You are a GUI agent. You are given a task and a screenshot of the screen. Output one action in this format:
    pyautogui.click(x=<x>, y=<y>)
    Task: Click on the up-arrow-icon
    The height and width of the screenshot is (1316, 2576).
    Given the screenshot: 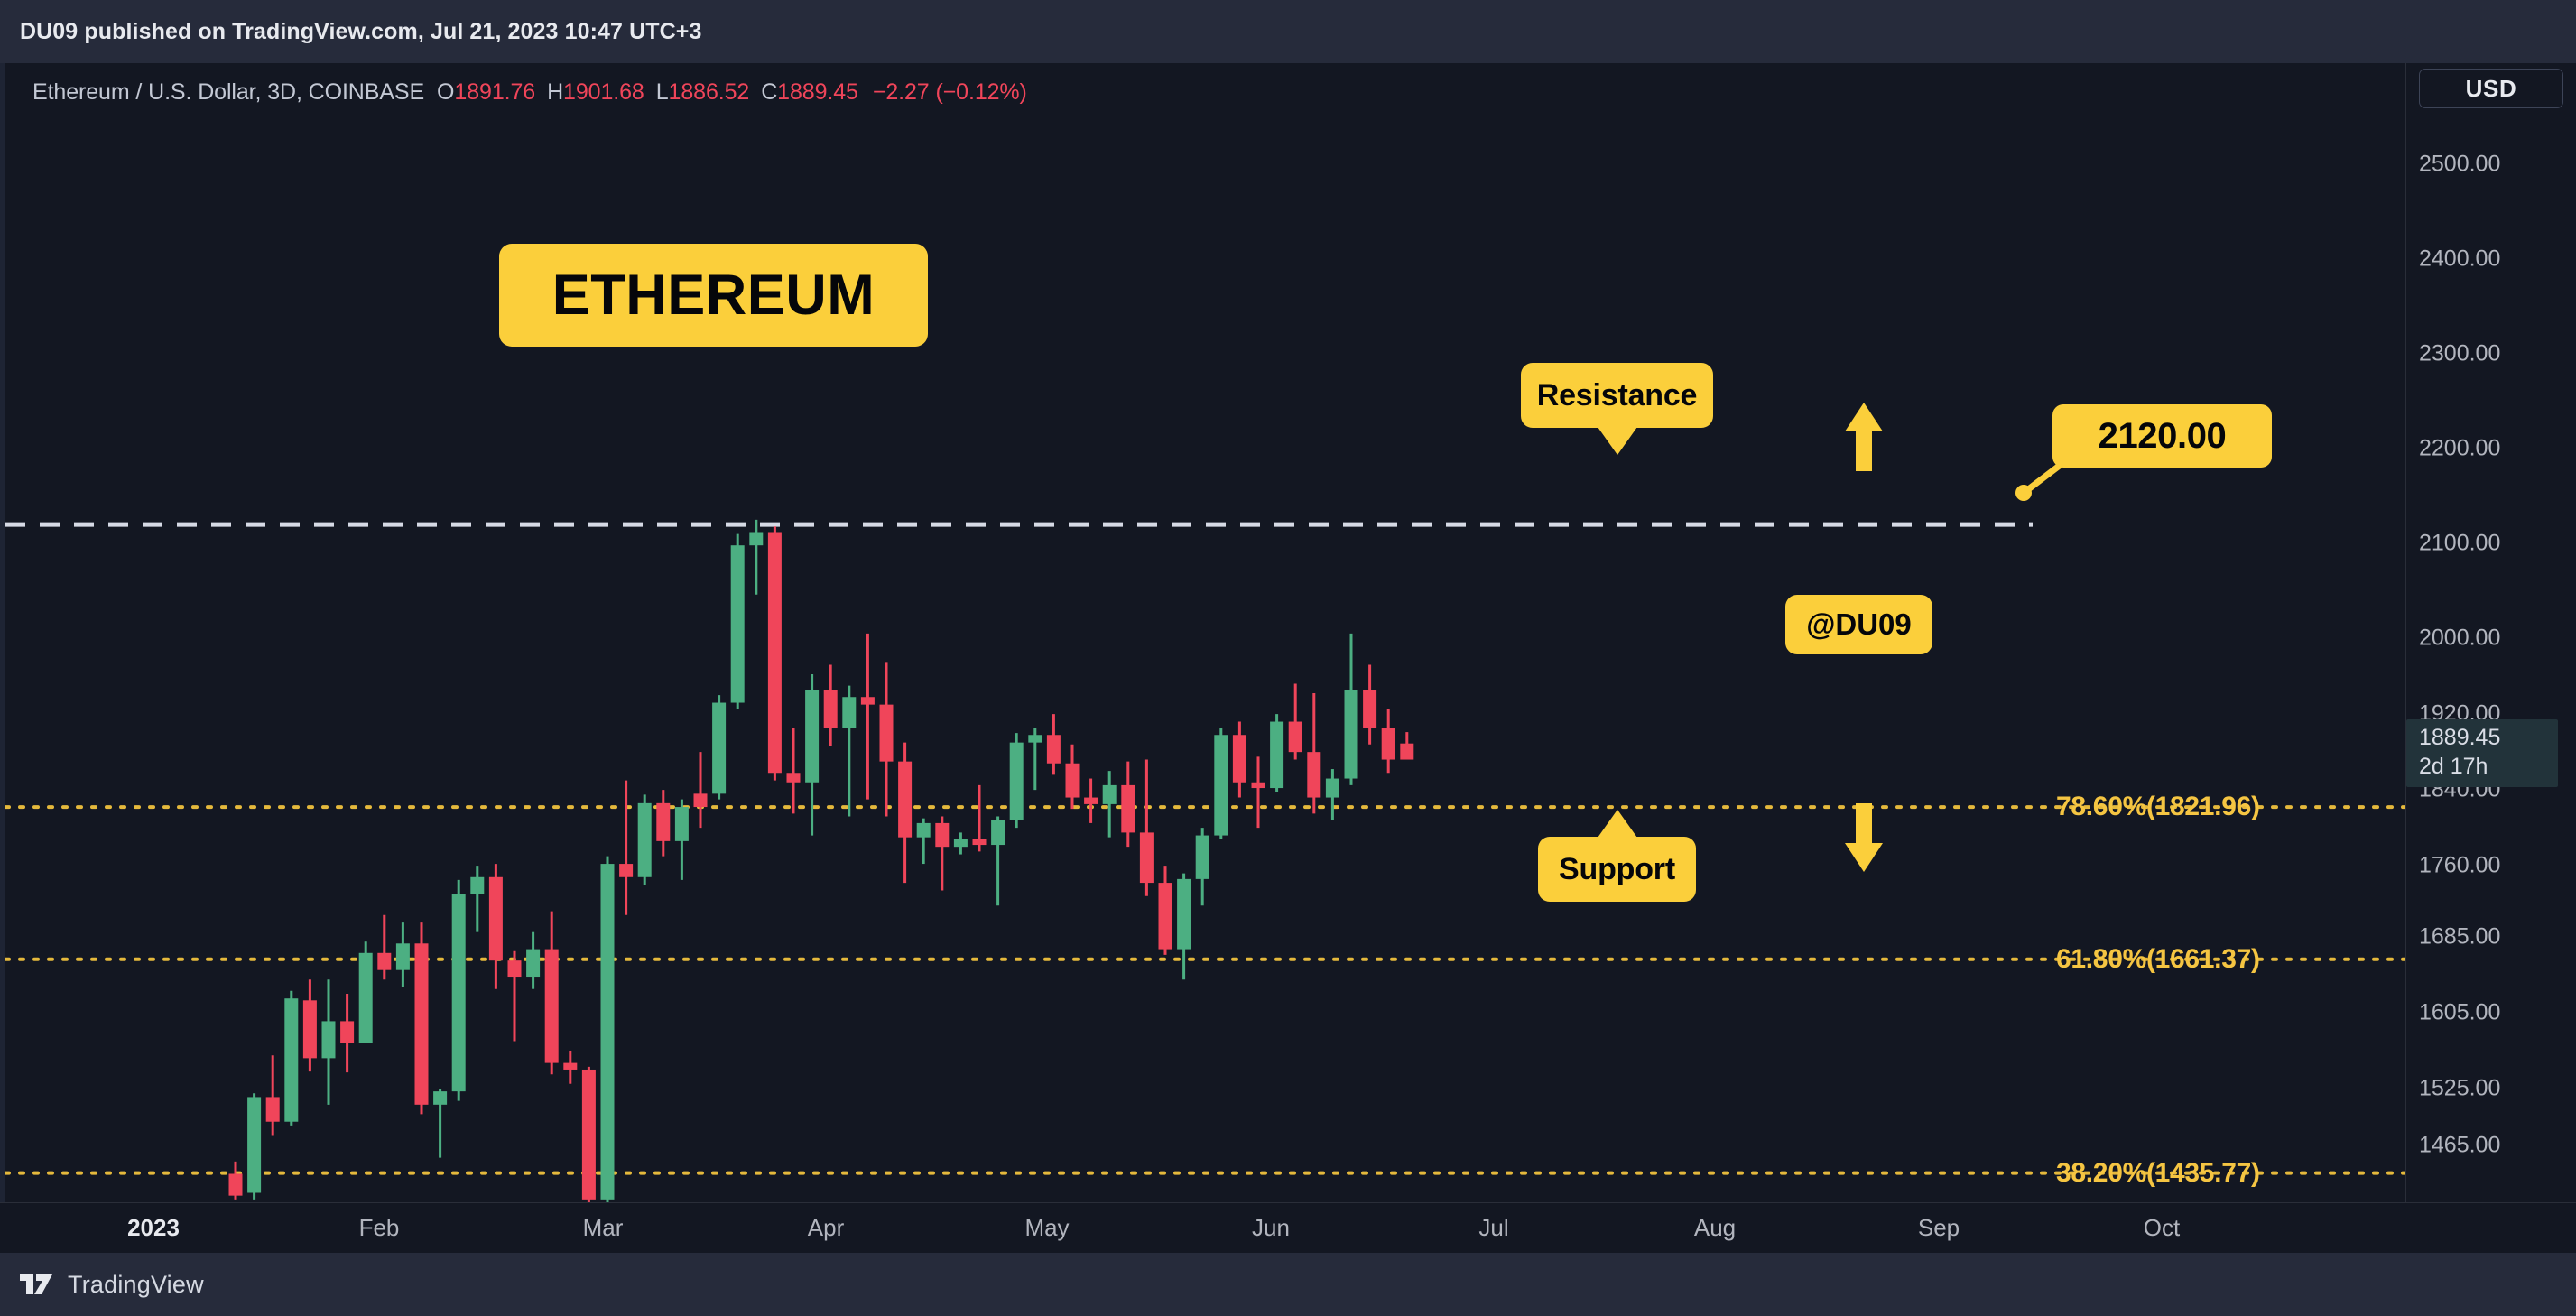 What is the action you would take?
    pyautogui.click(x=1864, y=437)
    